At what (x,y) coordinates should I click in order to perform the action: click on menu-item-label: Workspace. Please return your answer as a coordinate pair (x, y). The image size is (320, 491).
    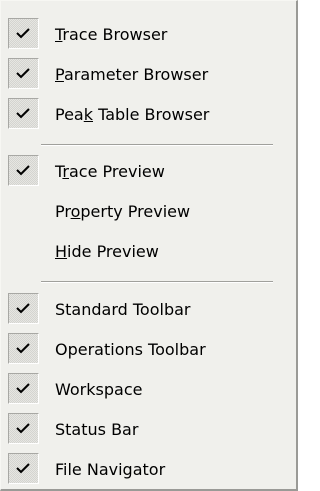
    Looking at the image, I should click on (99, 389).